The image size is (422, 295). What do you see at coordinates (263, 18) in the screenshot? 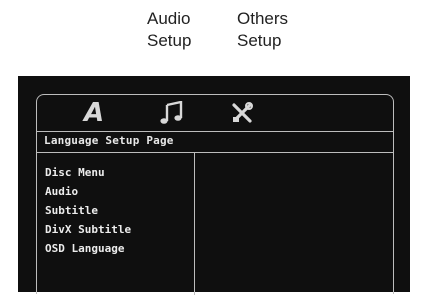
I see `others-caption-line1: Others` at bounding box center [263, 18].